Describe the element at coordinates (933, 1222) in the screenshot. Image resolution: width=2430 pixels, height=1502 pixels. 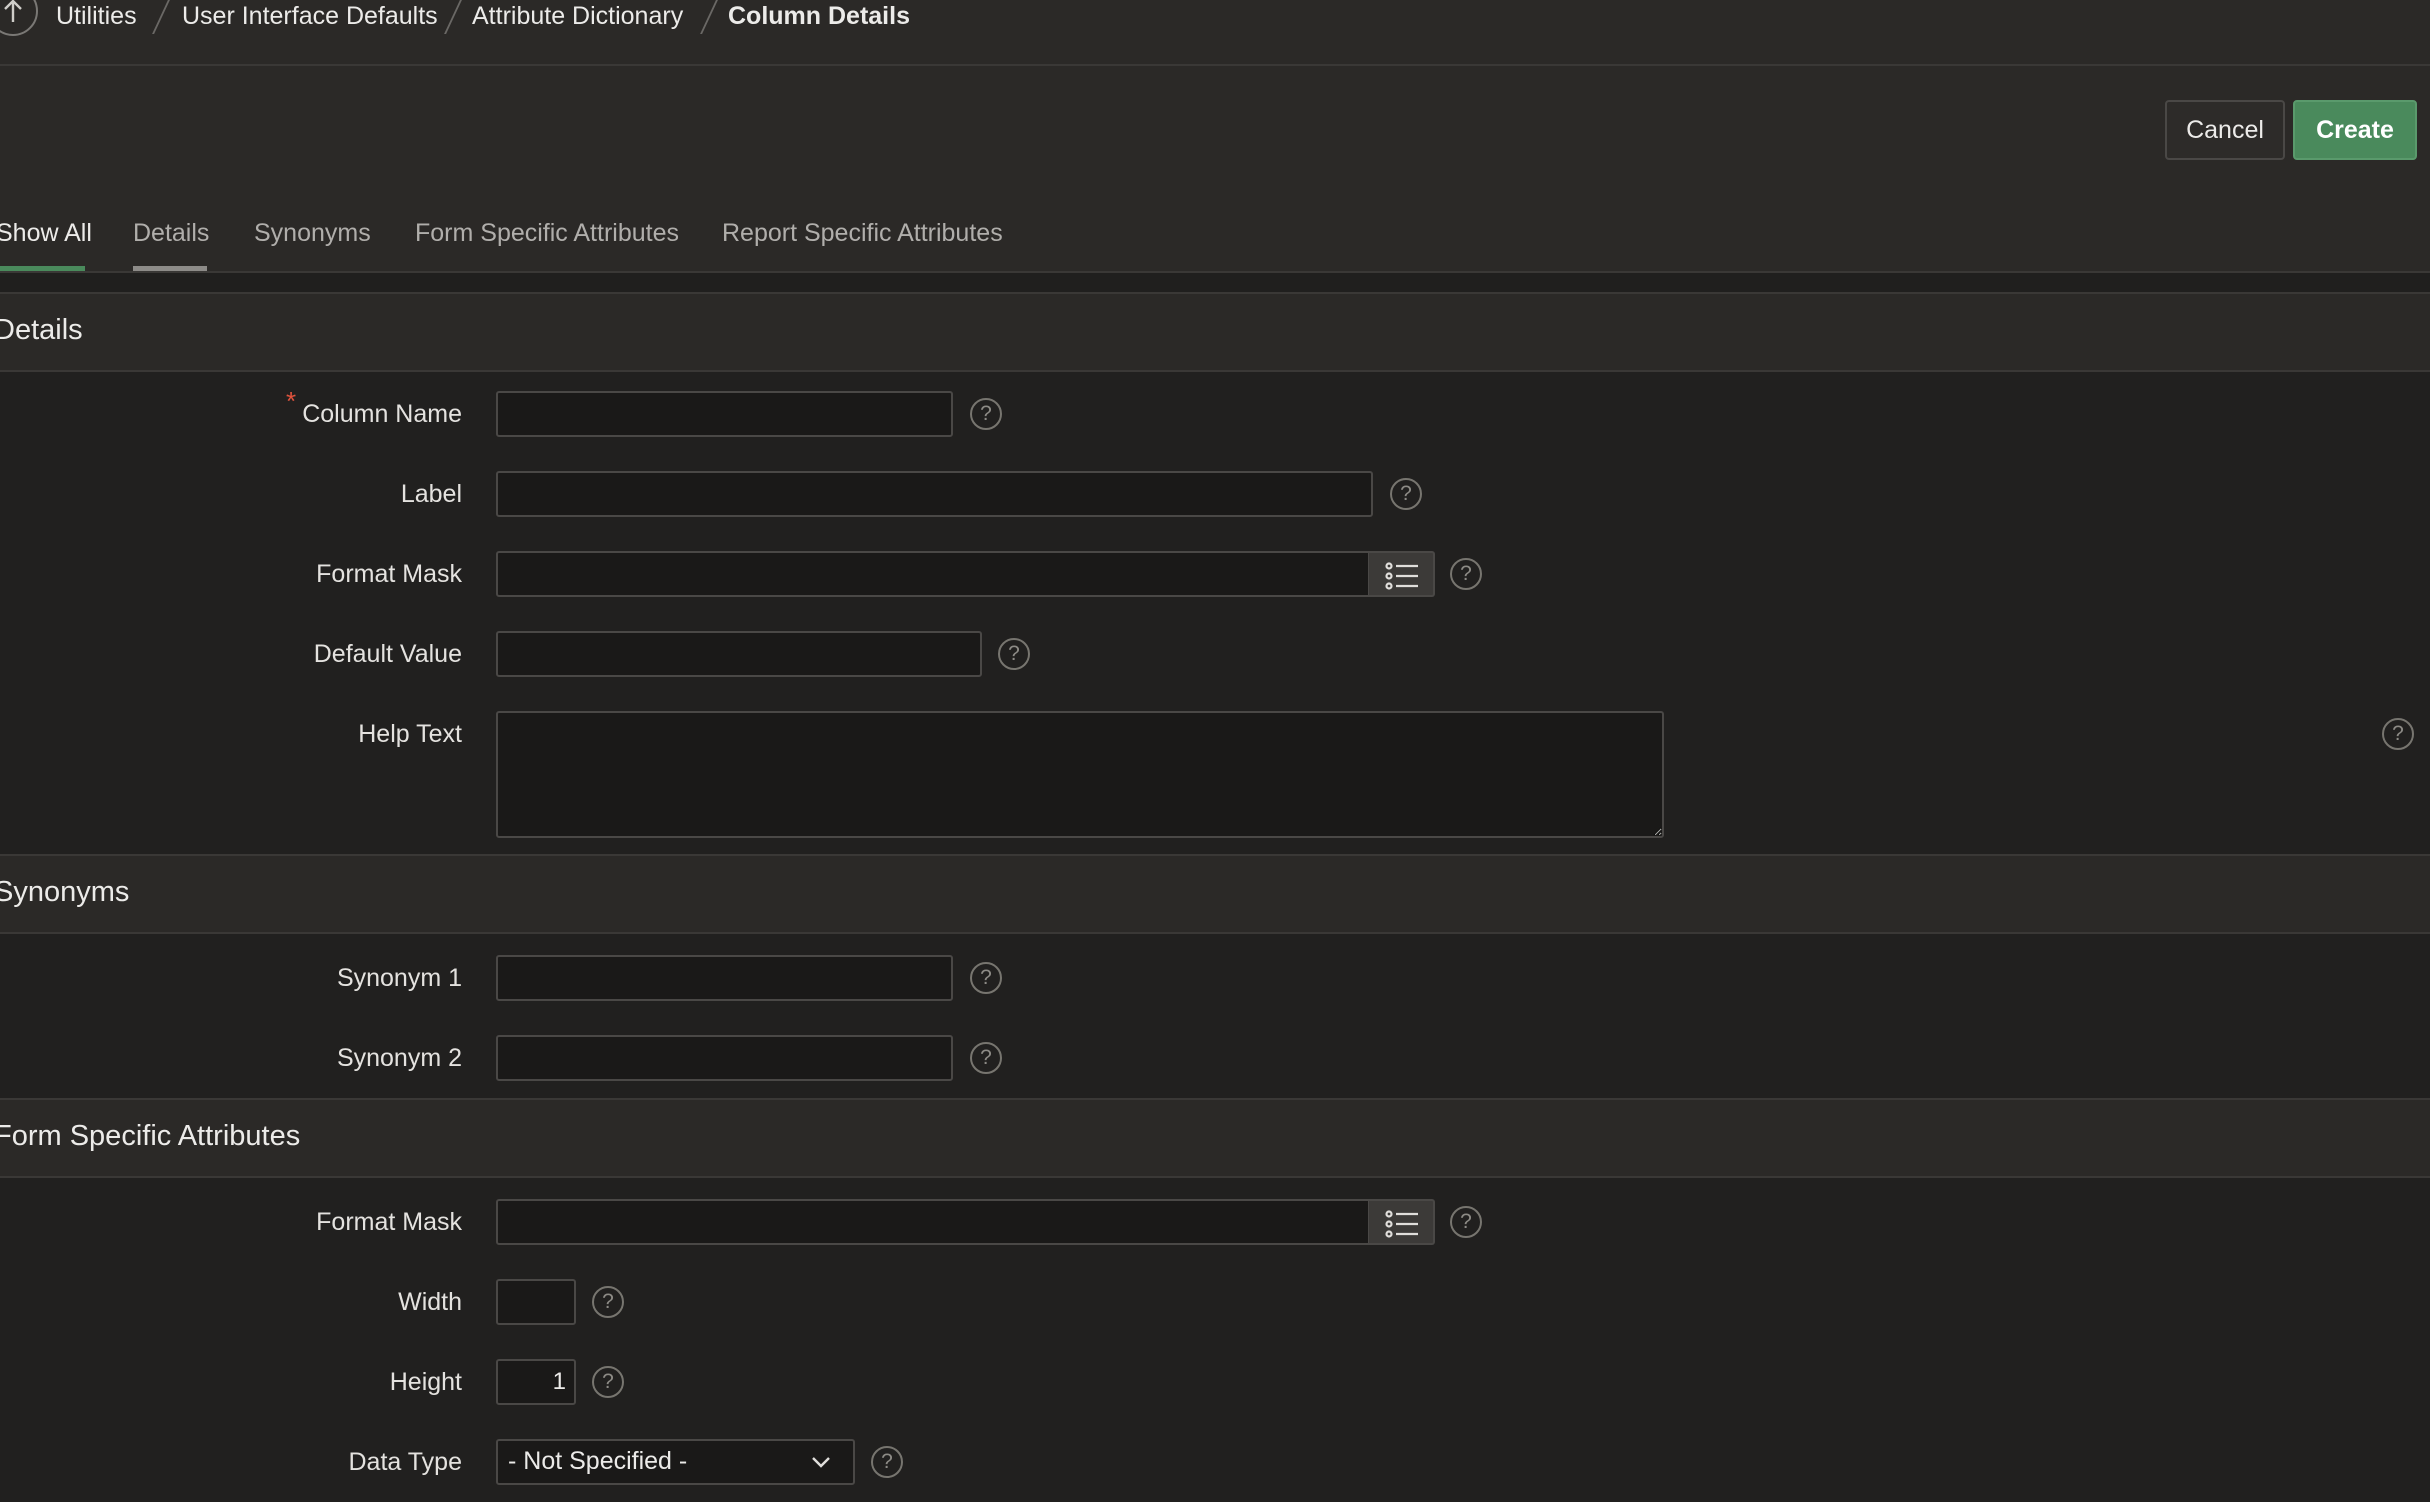
I see `form-format-mask-input` at that location.